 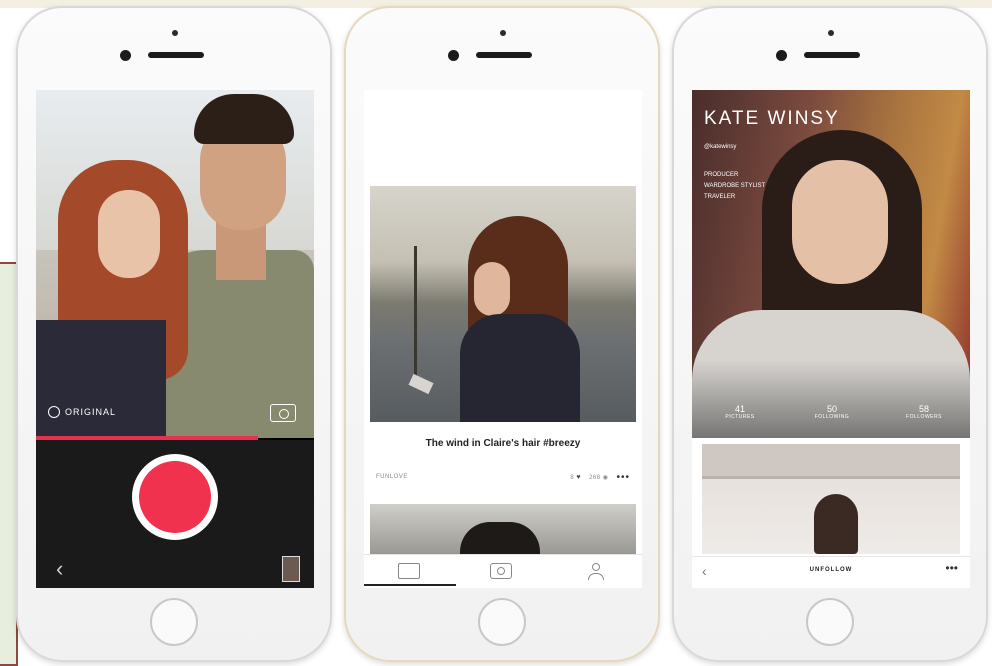 What do you see at coordinates (739, 409) in the screenshot?
I see `stat-value: 41` at bounding box center [739, 409].